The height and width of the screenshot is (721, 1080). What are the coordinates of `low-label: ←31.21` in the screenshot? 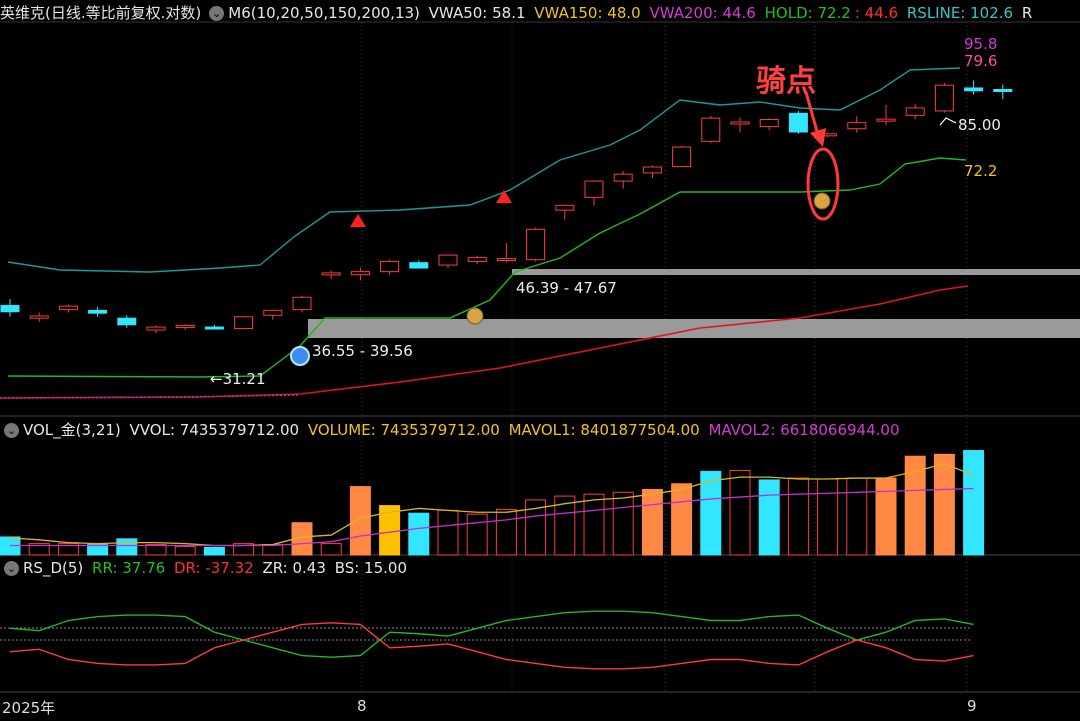 It's located at (238, 379).